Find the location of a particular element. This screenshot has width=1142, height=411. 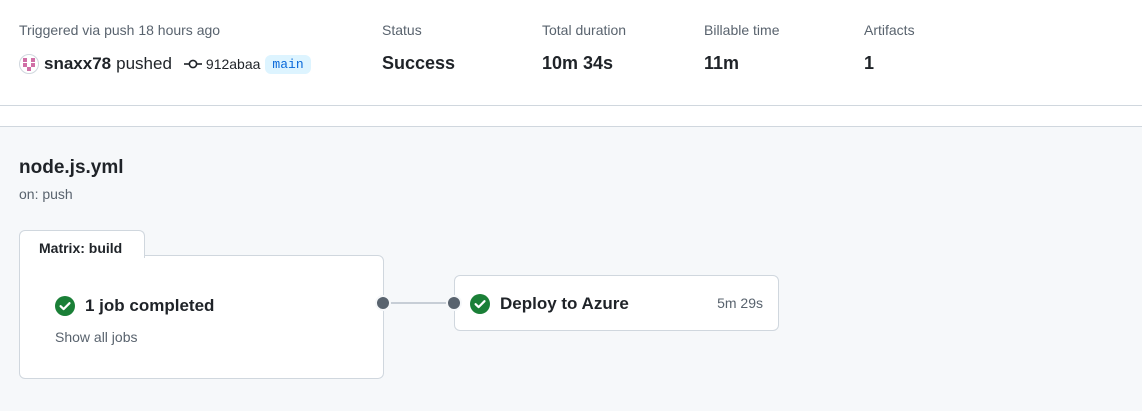

trigger-text: Triggered via push 18 hours ago is located at coordinates (120, 30).